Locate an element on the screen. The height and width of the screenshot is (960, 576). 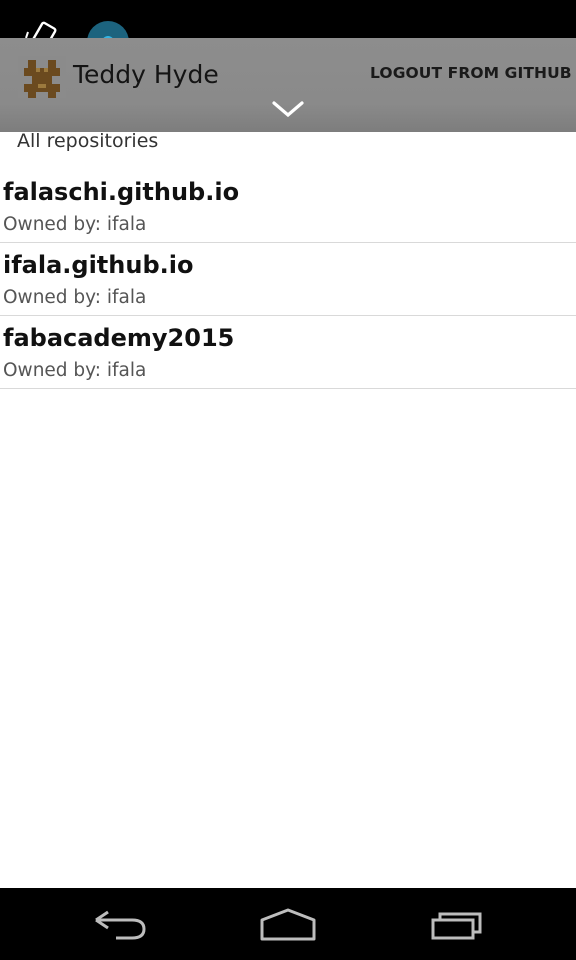
home-icon is located at coordinates (288, 925).